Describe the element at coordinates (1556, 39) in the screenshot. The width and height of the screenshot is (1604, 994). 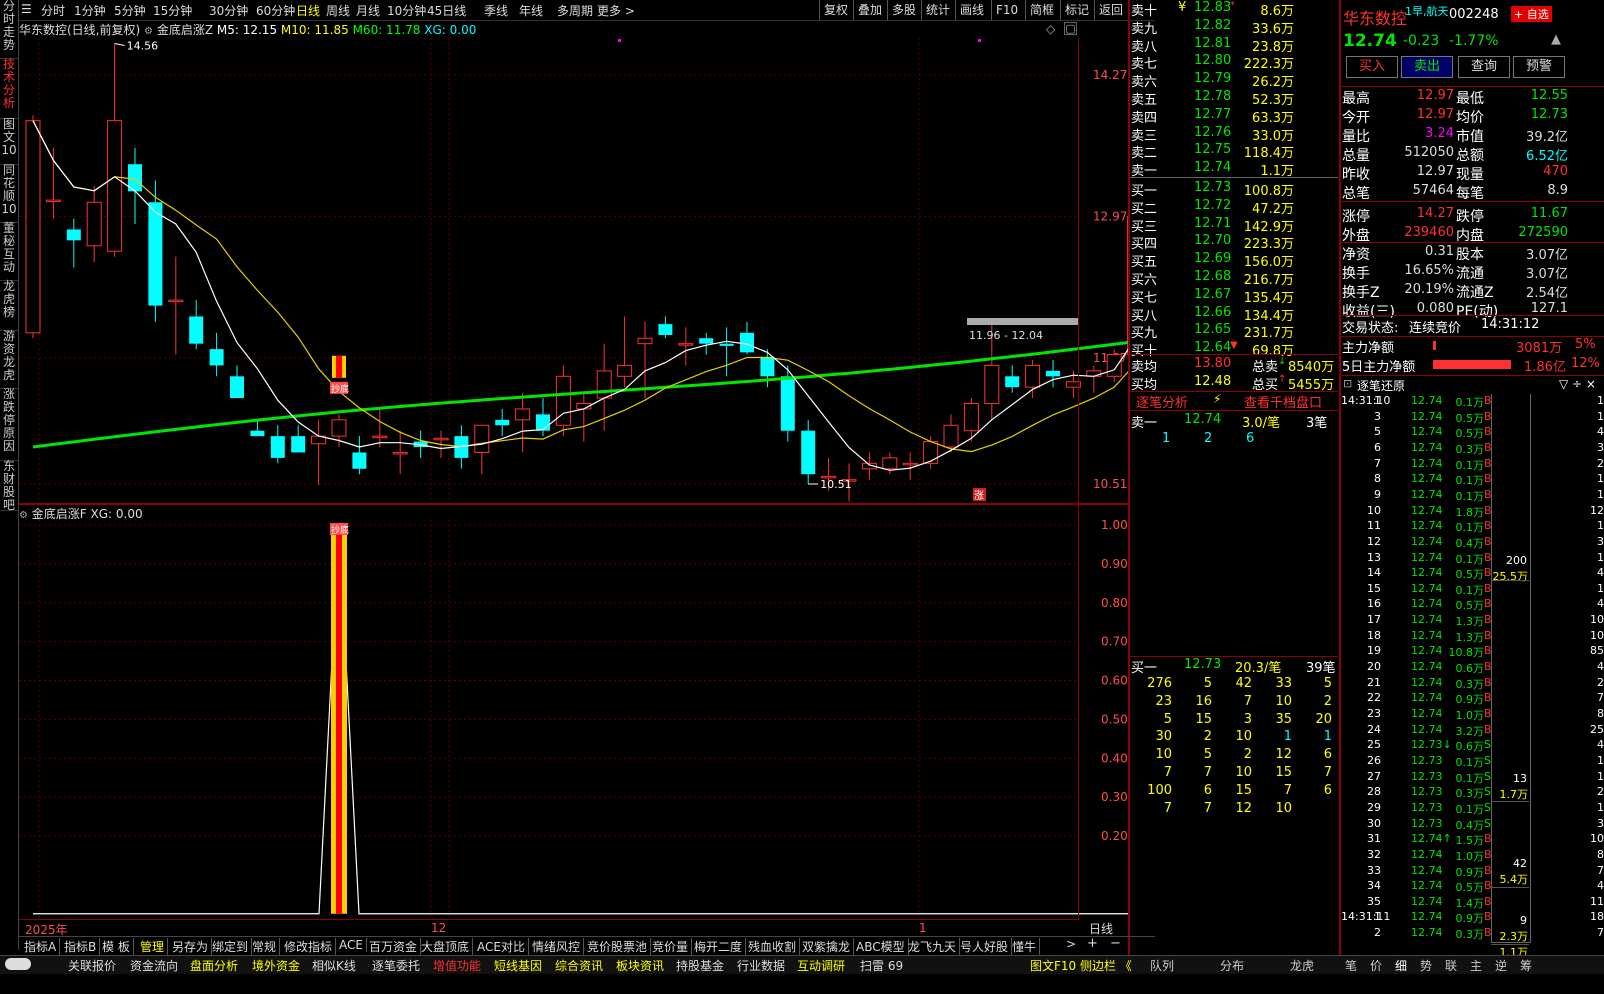
I see `arrow-up-icon: ▲` at that location.